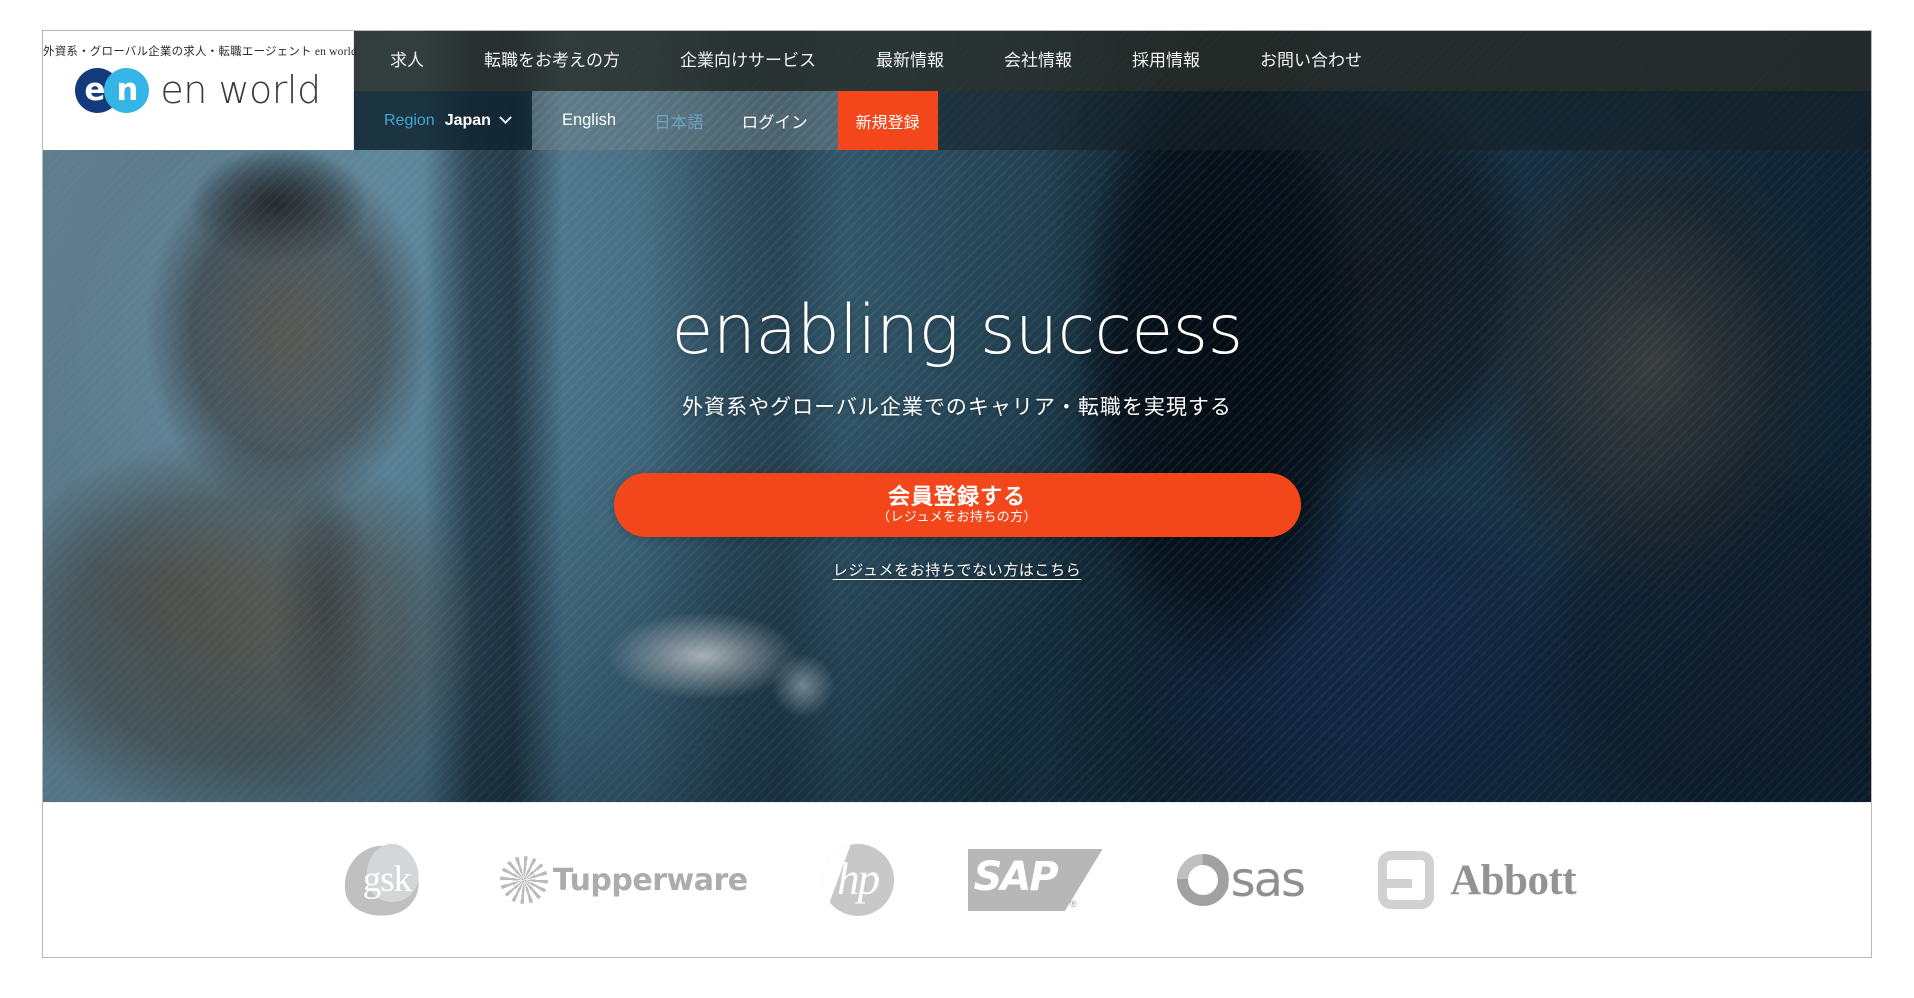 This screenshot has height=998, width=1914. Describe the element at coordinates (957, 330) in the screenshot. I see `hero-headline: enabling success` at that location.